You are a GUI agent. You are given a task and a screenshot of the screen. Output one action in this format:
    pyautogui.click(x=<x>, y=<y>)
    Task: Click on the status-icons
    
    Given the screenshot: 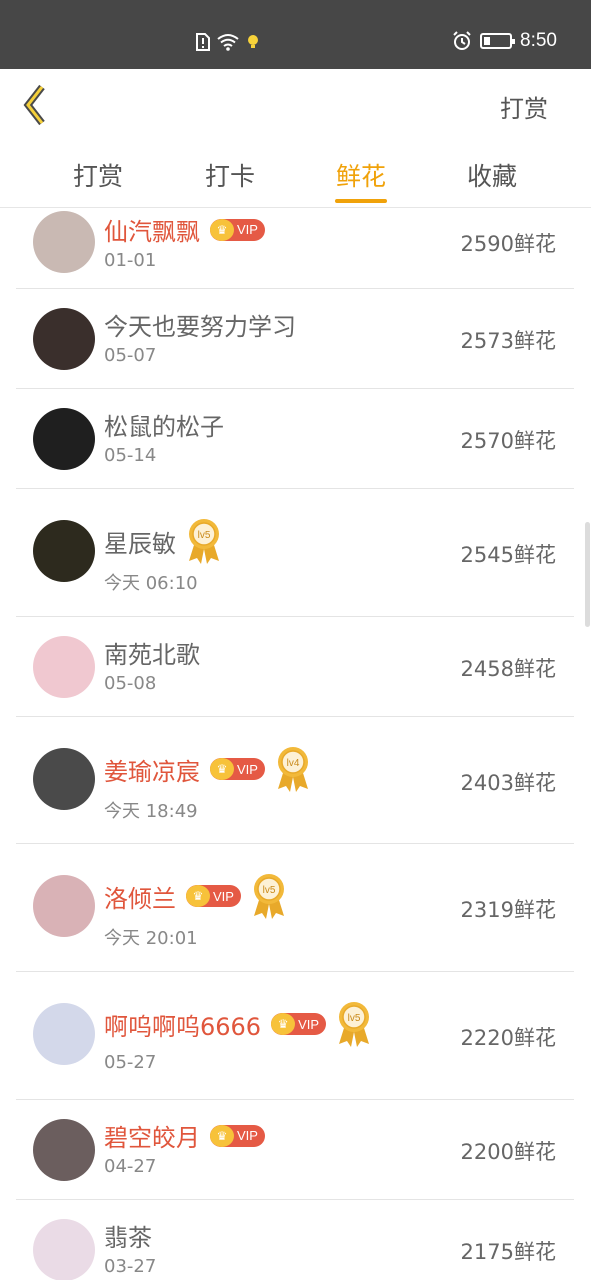 What is the action you would take?
    pyautogui.click(x=228, y=42)
    